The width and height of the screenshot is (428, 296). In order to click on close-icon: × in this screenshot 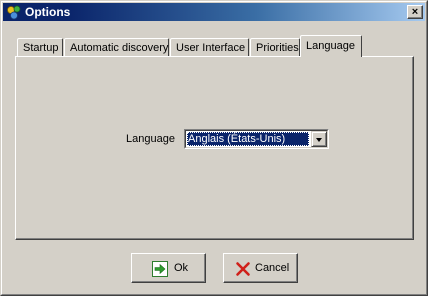, I will do `click(415, 12)`.